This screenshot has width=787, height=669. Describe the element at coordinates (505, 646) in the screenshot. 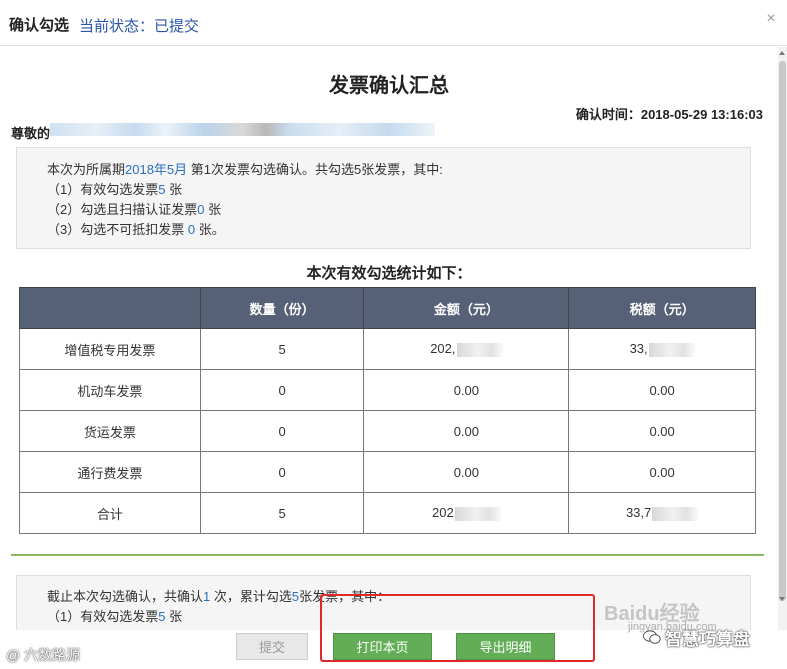

I see `export-details-button: 导出明细` at that location.